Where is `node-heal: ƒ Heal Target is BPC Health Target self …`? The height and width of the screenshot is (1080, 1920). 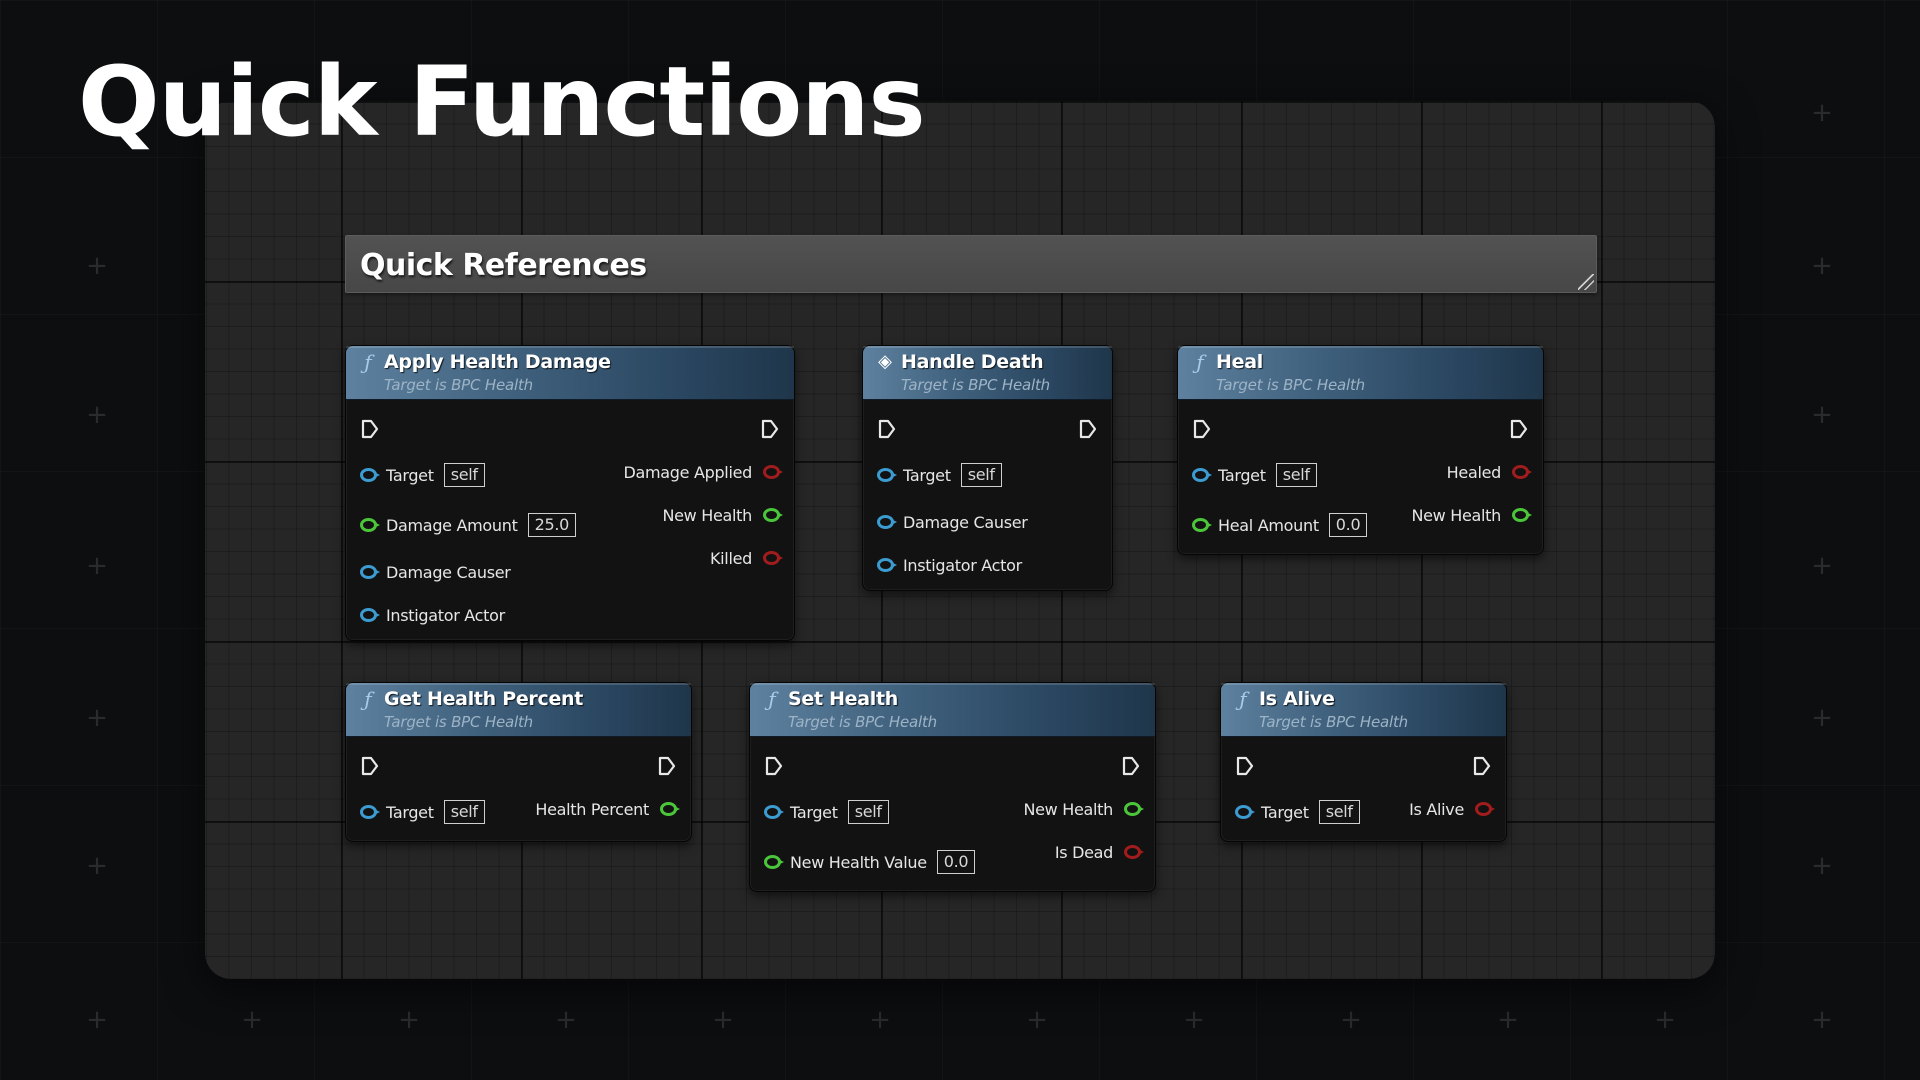
node-heal: ƒ Heal Target is BPC Health Target self … is located at coordinates (1360, 450).